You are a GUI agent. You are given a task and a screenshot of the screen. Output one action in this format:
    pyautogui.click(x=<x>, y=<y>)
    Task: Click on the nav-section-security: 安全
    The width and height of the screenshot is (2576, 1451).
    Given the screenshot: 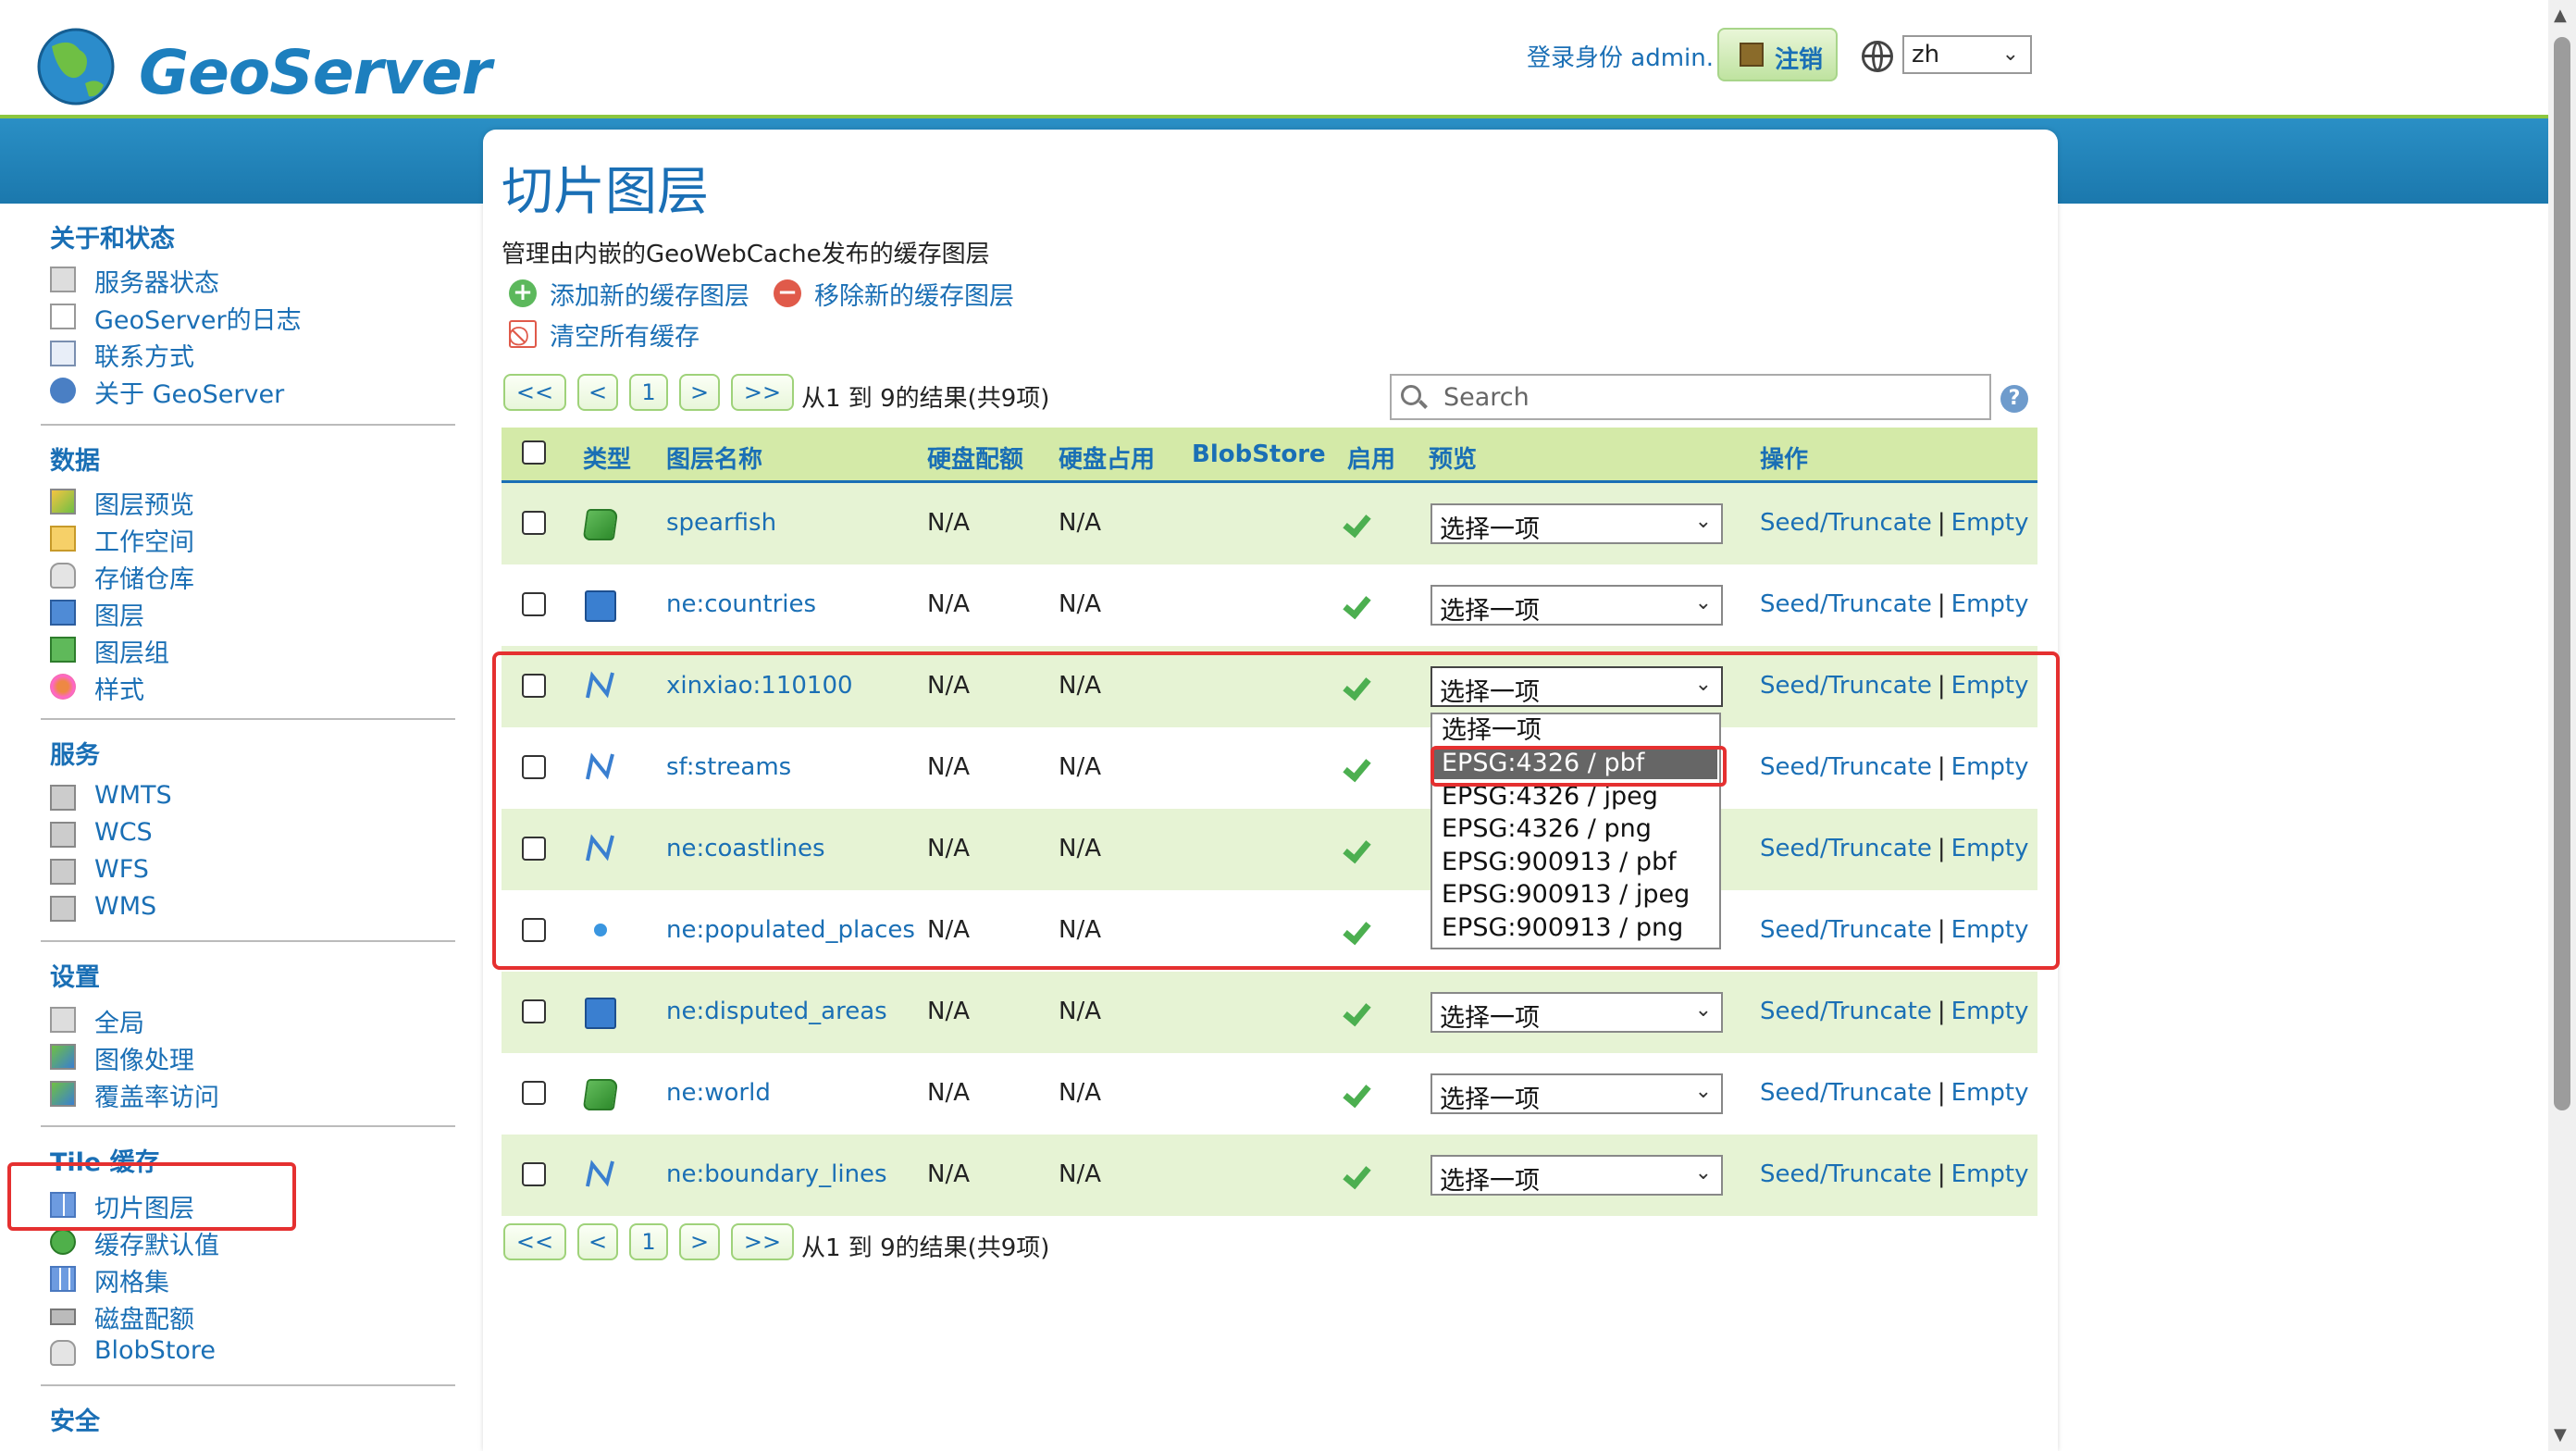 What is the action you would take?
    pyautogui.click(x=75, y=1422)
    